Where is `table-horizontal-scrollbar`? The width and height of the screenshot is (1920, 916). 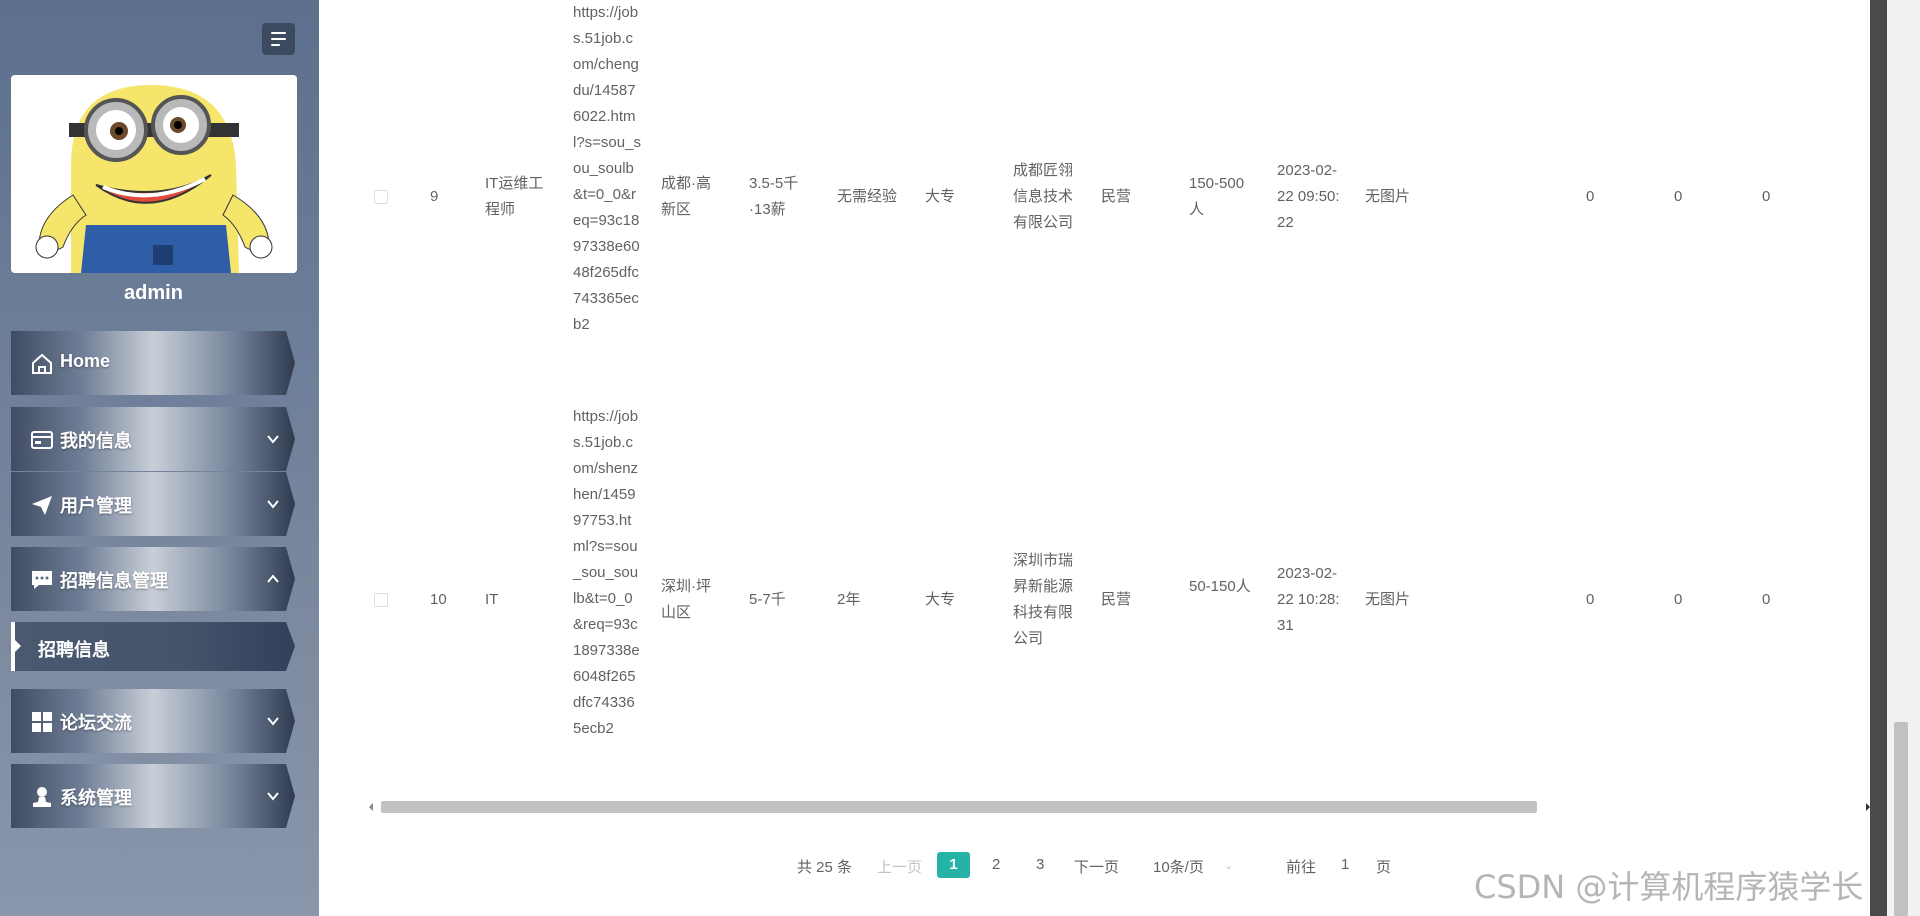 table-horizontal-scrollbar is located at coordinates (1119, 807).